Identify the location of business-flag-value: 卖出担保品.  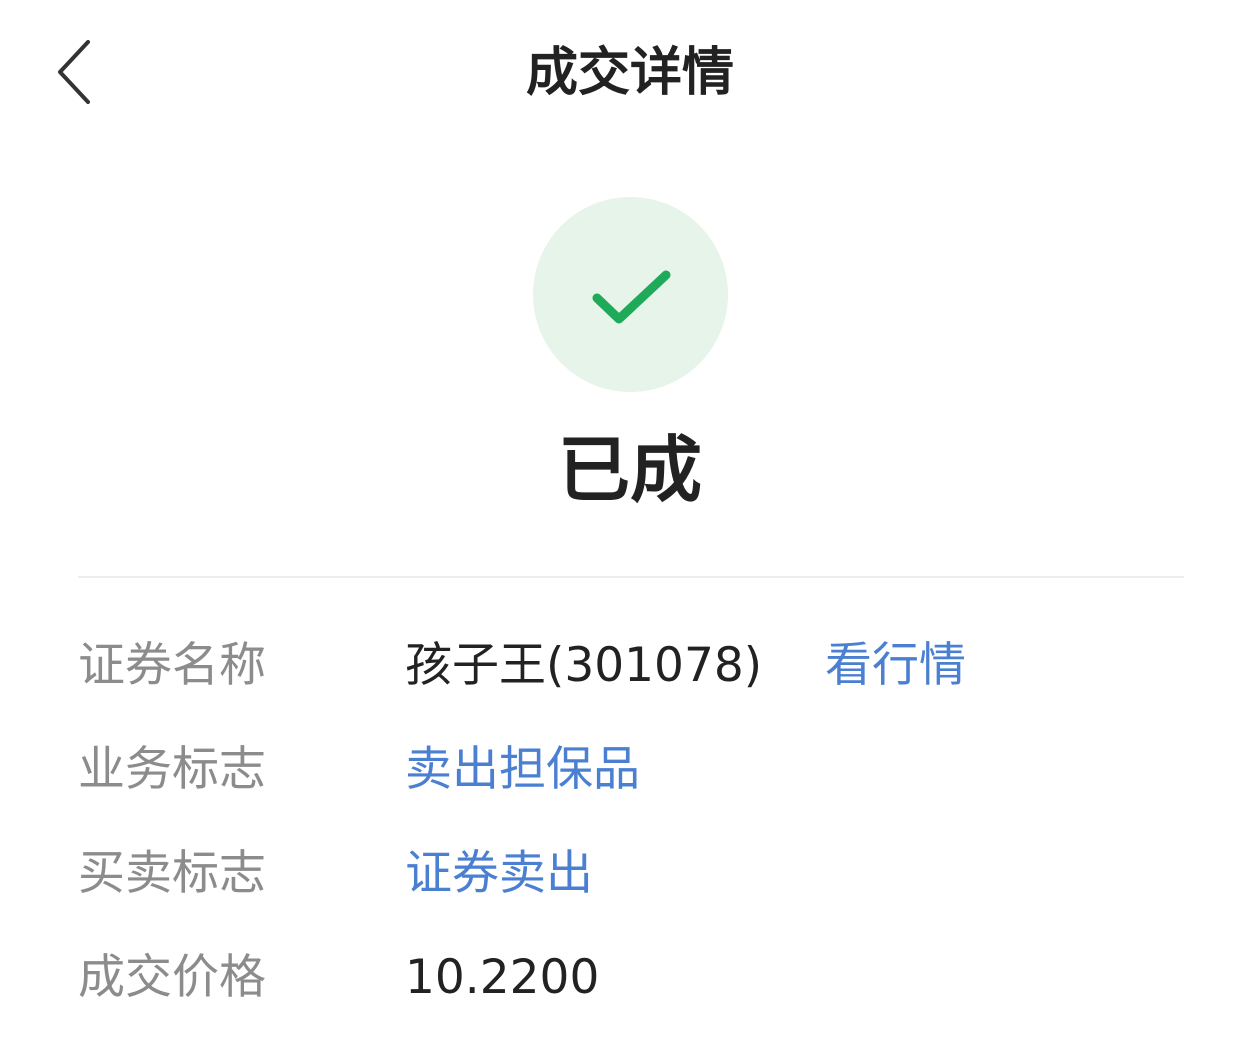
(522, 769).